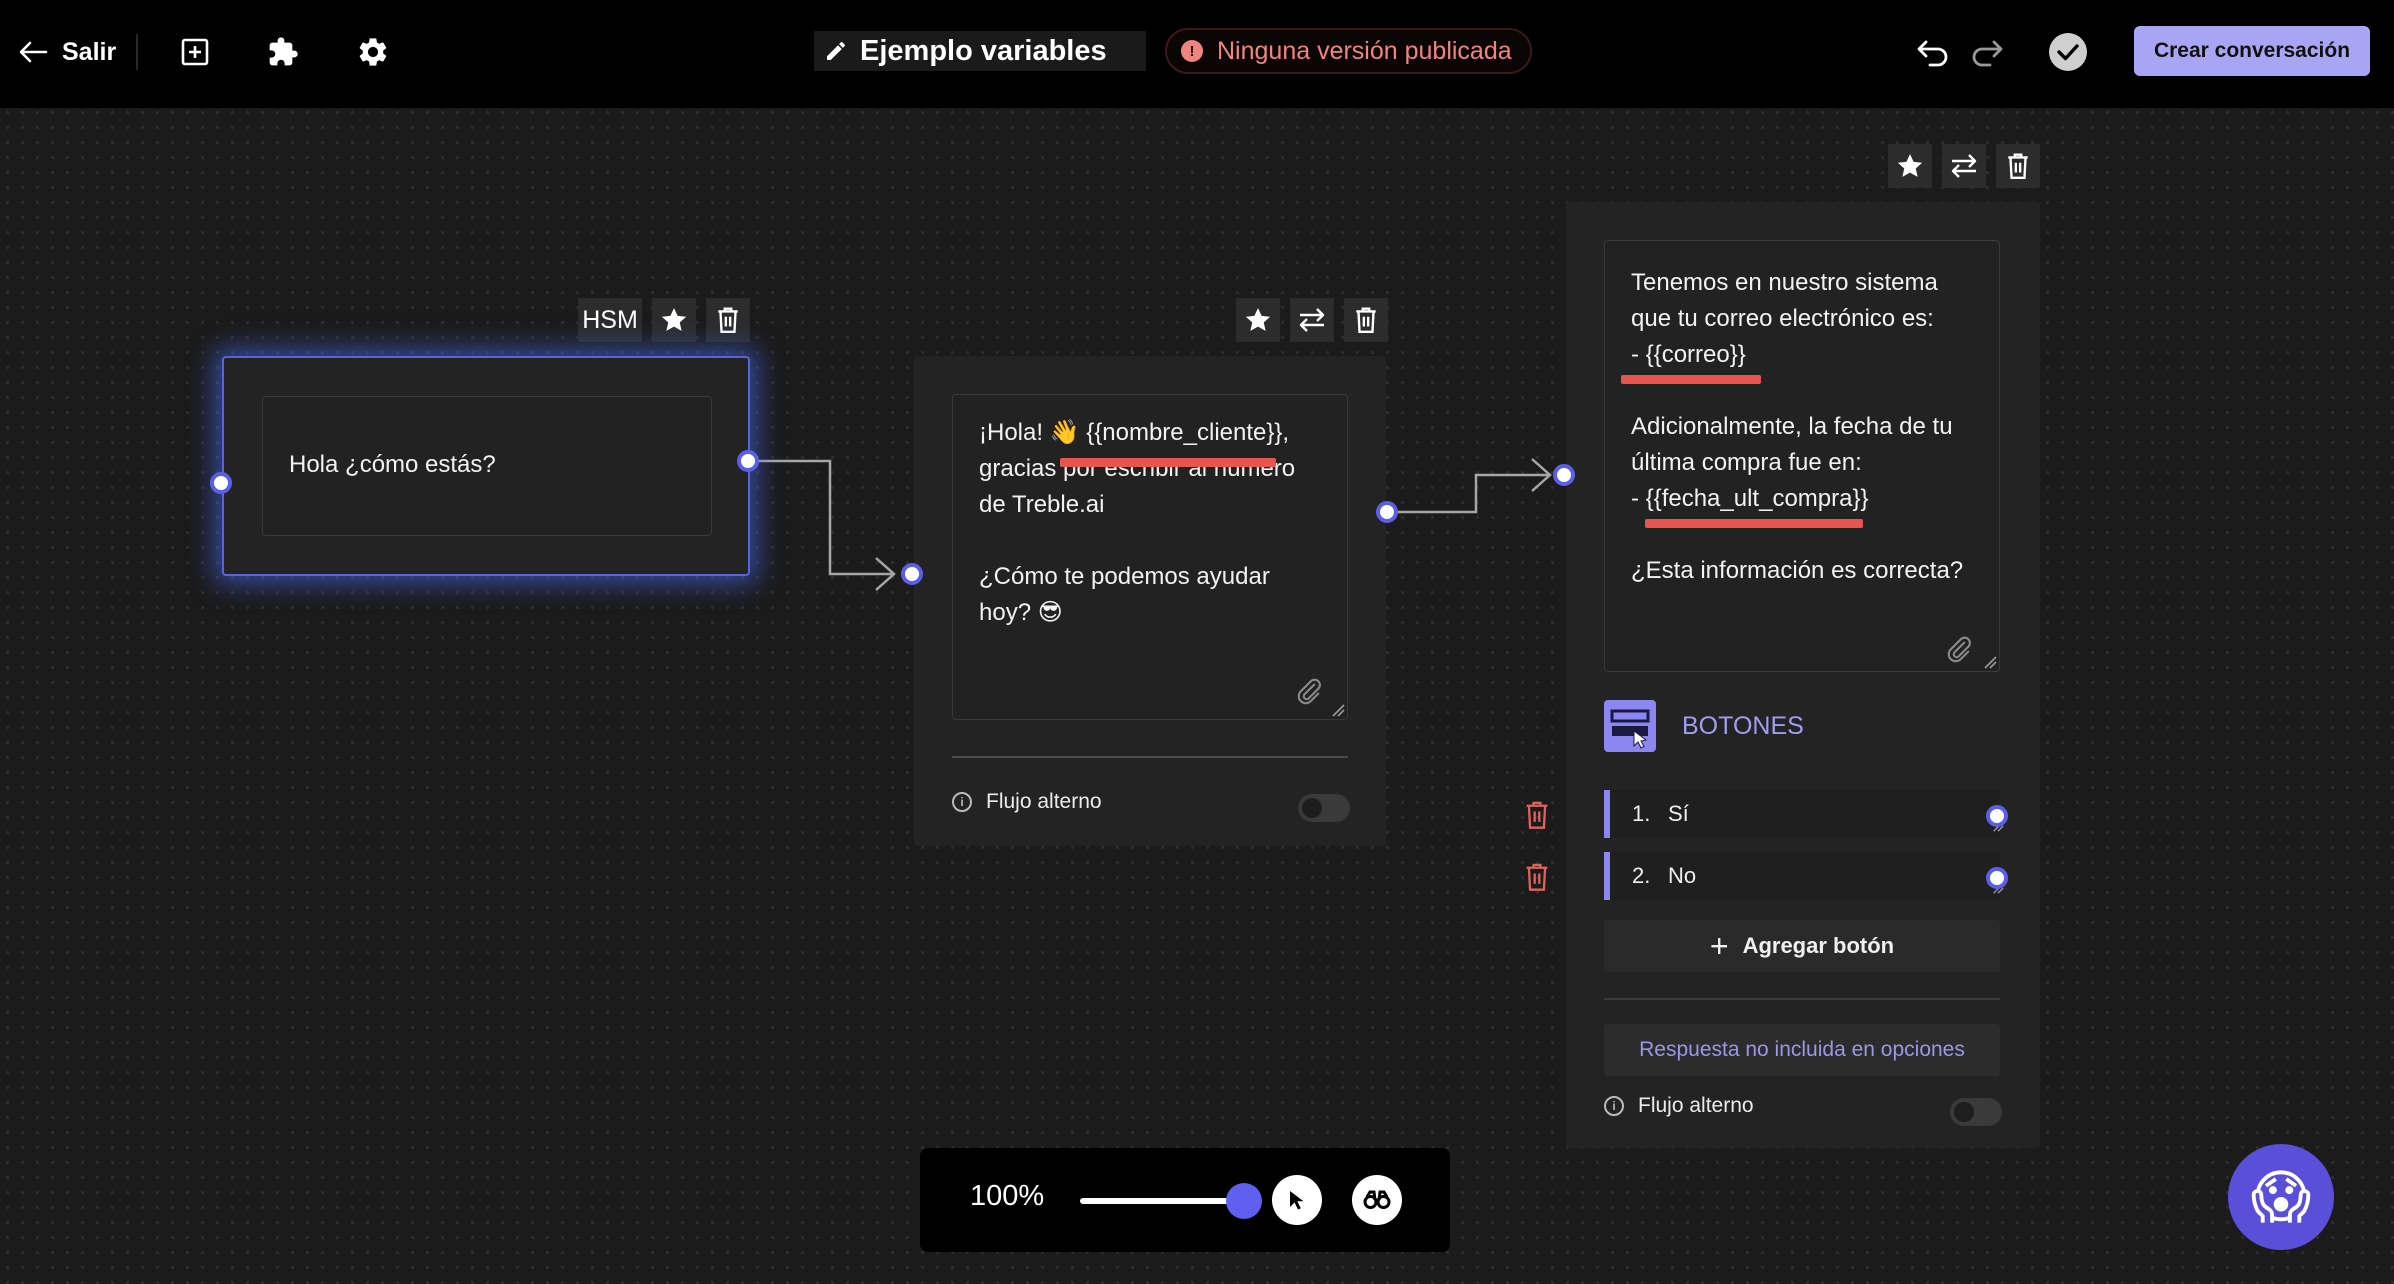 The height and width of the screenshot is (1284, 2394). I want to click on confirm-swap-button, so click(1964, 166).